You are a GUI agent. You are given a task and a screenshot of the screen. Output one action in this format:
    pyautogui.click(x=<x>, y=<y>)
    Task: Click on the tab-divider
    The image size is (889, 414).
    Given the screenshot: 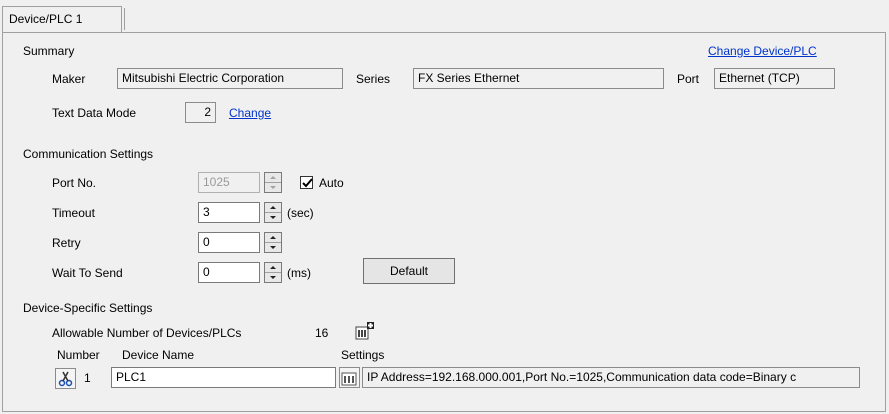 What is the action you would take?
    pyautogui.click(x=124, y=19)
    